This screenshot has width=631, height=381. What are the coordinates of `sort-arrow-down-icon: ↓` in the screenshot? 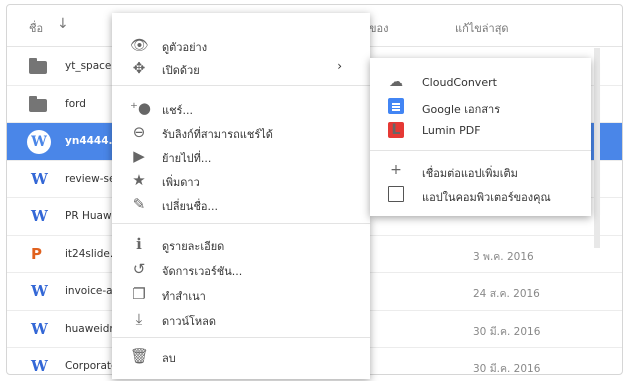 It's located at (63, 24).